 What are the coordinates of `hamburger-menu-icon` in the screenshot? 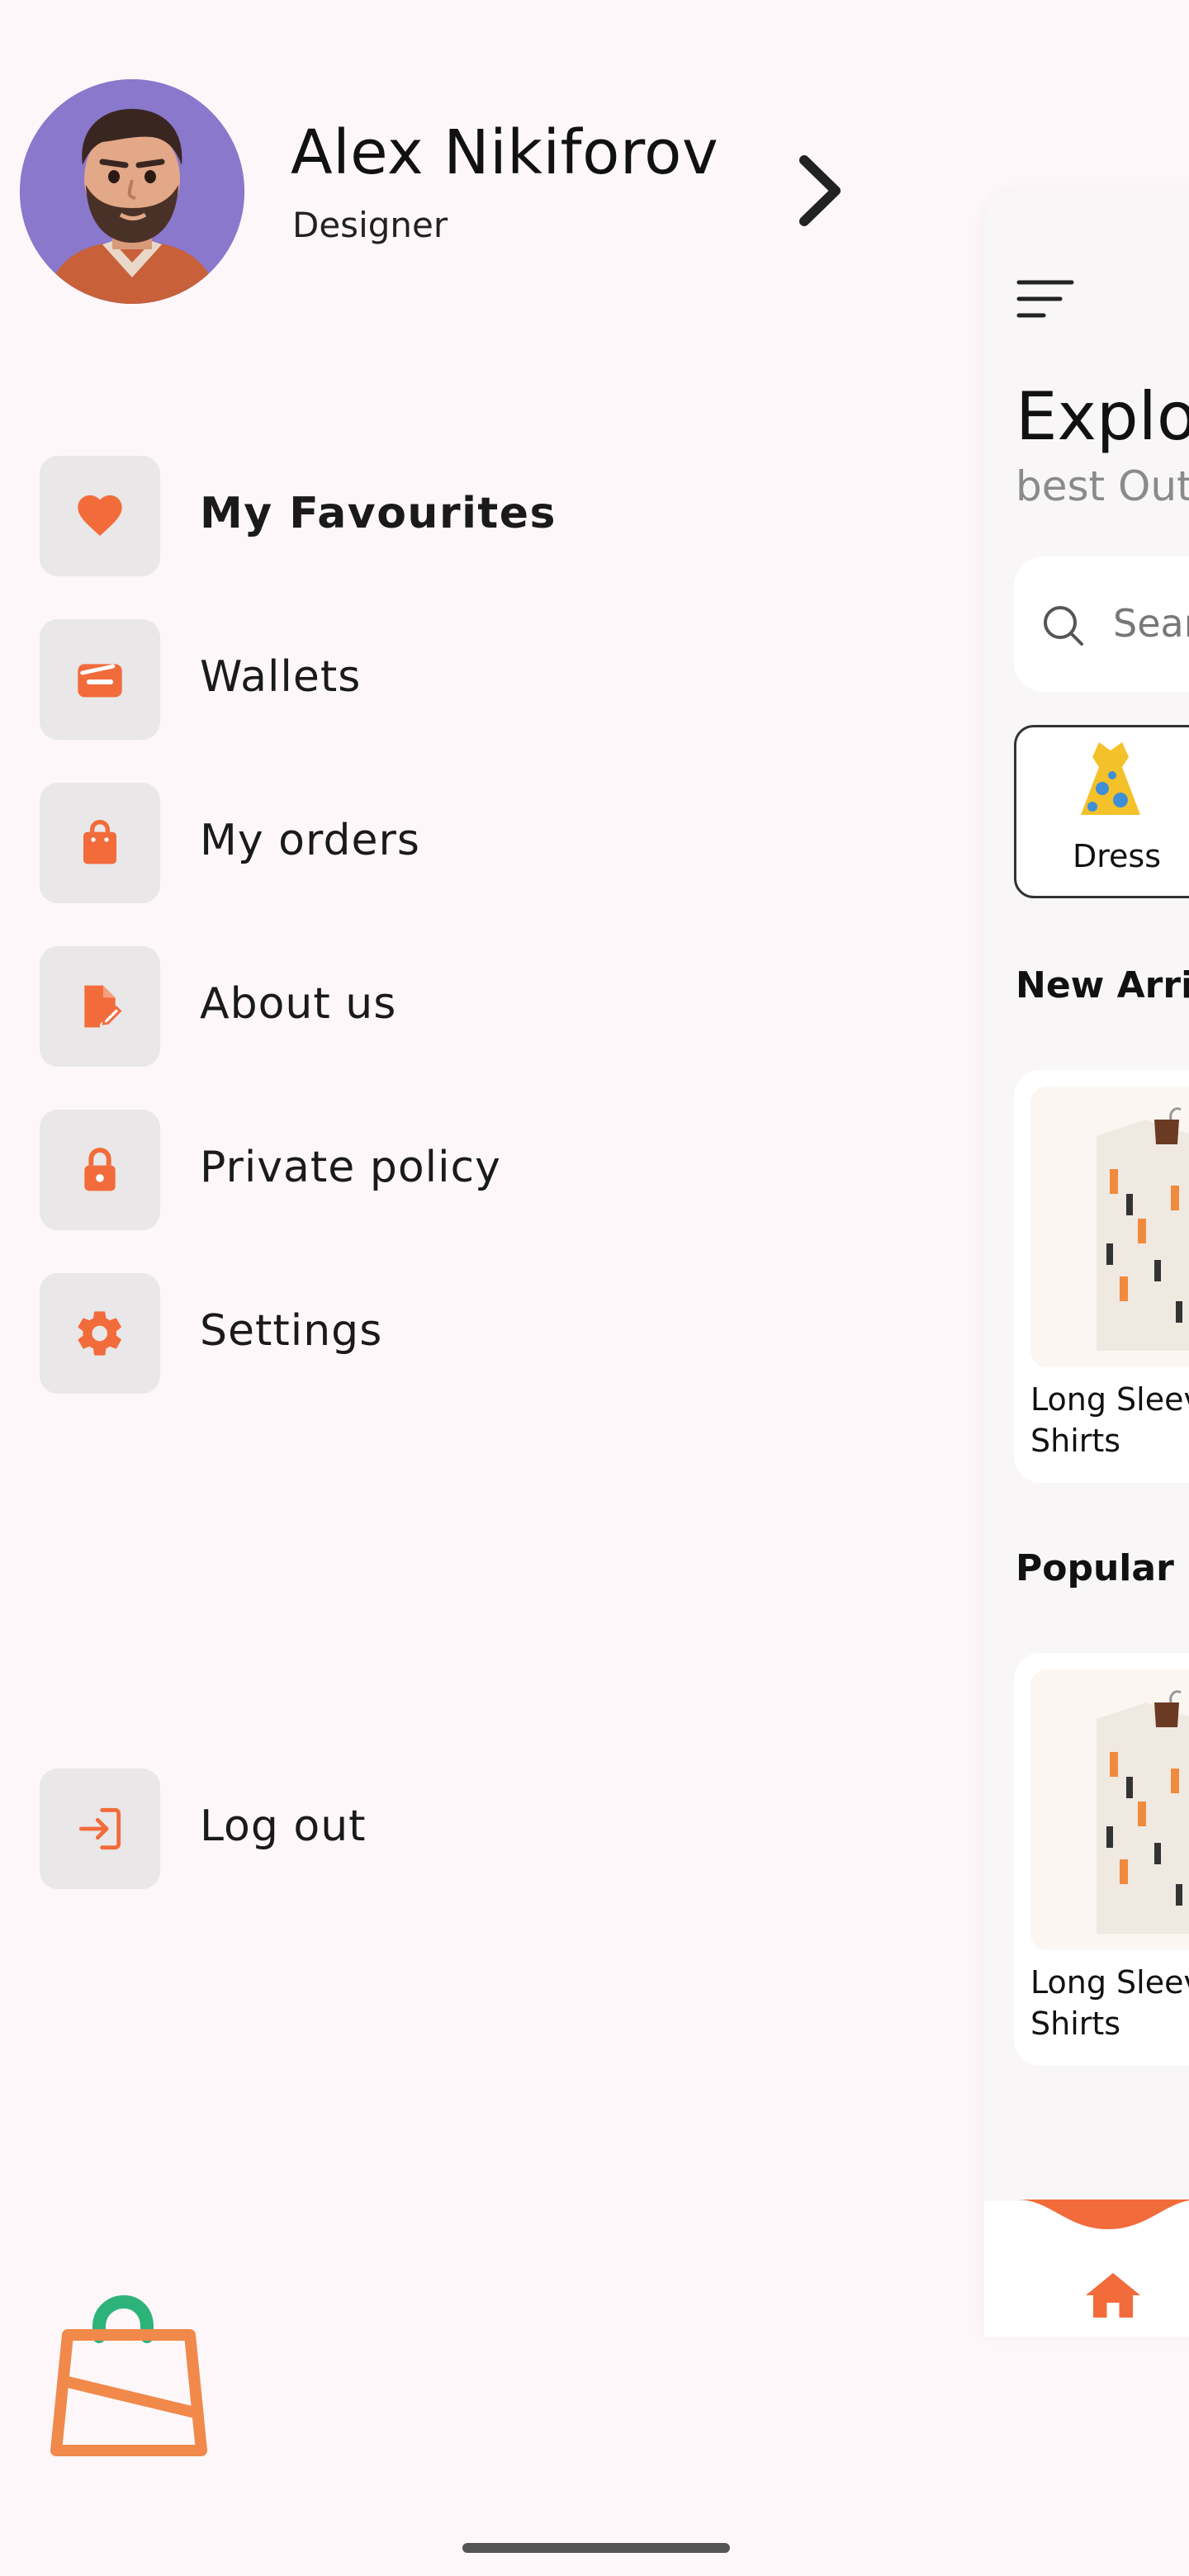 It's located at (1045, 298).